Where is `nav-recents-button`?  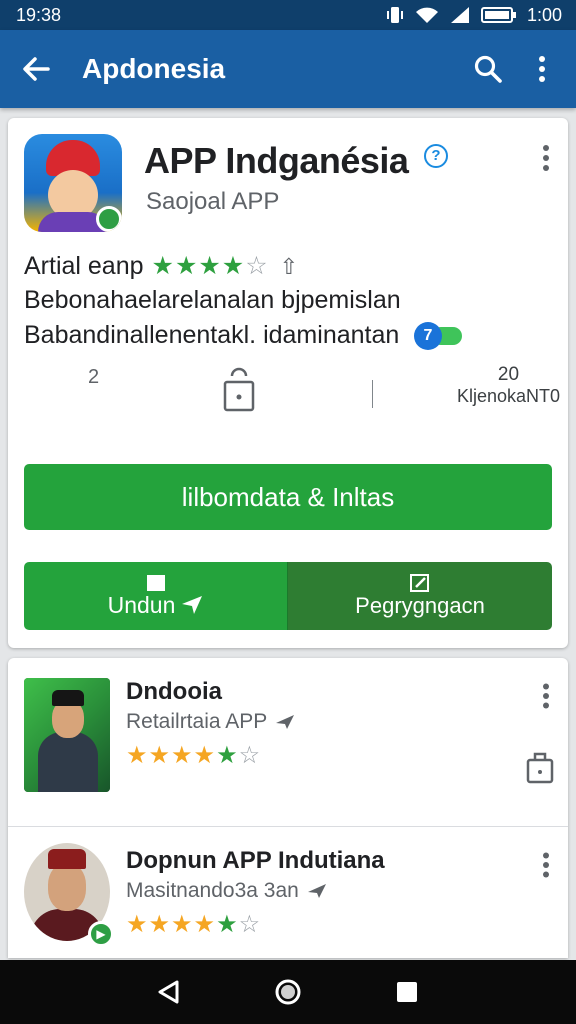 nav-recents-button is located at coordinates (407, 992).